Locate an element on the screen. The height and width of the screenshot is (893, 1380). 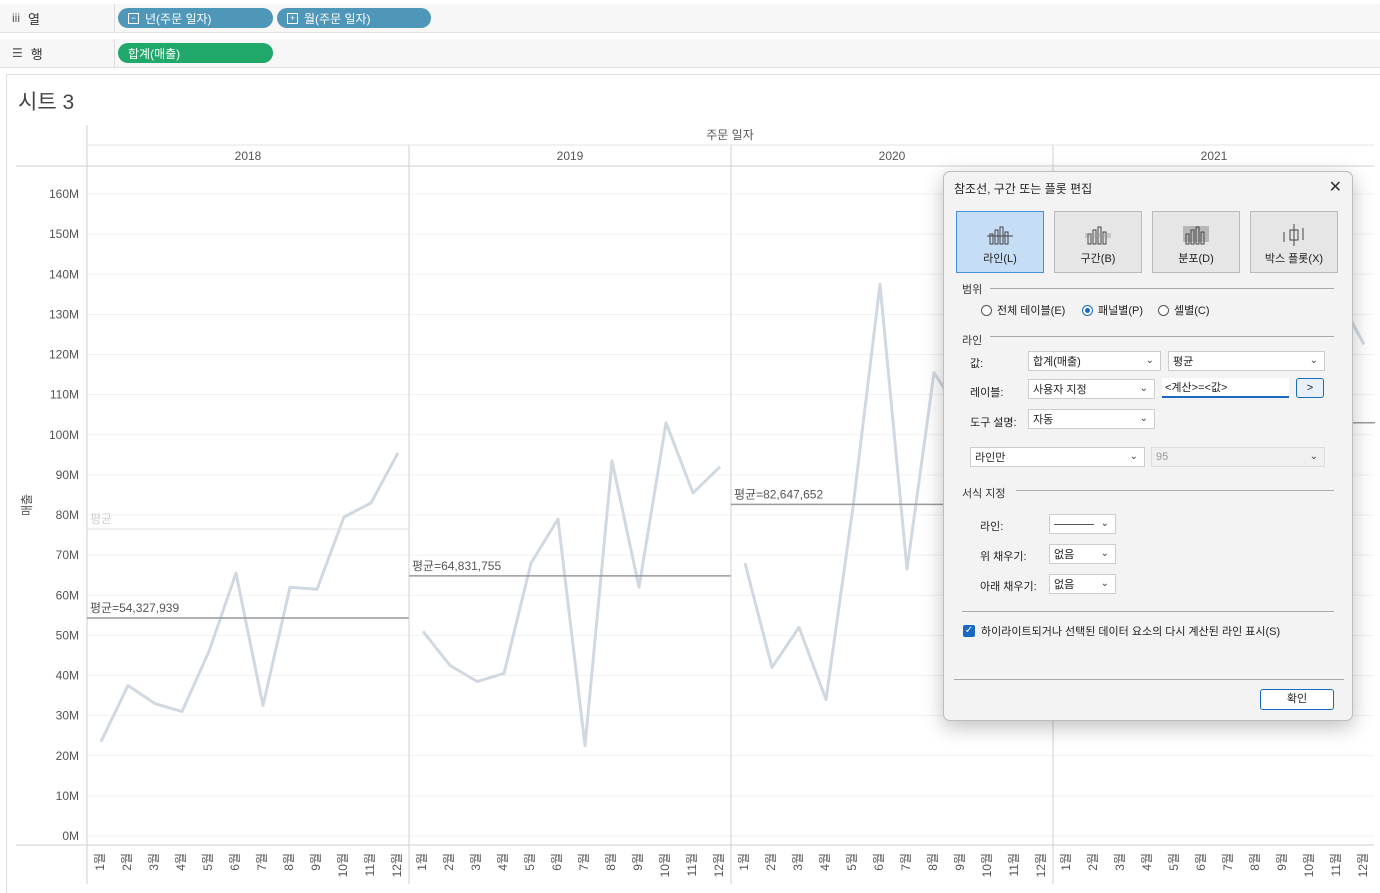
fill-above-label: 위 채우기: is located at coordinates (1003, 557).